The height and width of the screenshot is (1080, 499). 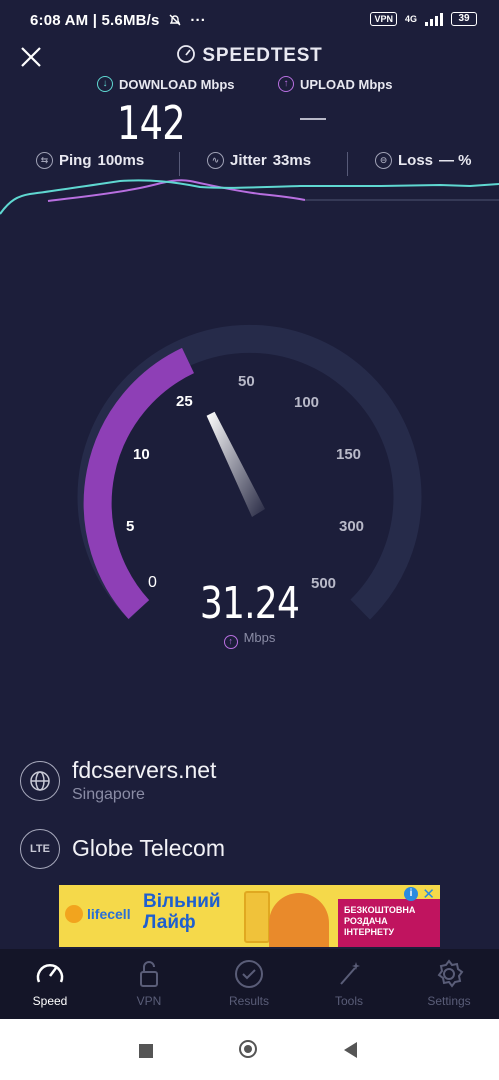 What do you see at coordinates (148, 848) in the screenshot?
I see `isp-name: Globe Telecom` at bounding box center [148, 848].